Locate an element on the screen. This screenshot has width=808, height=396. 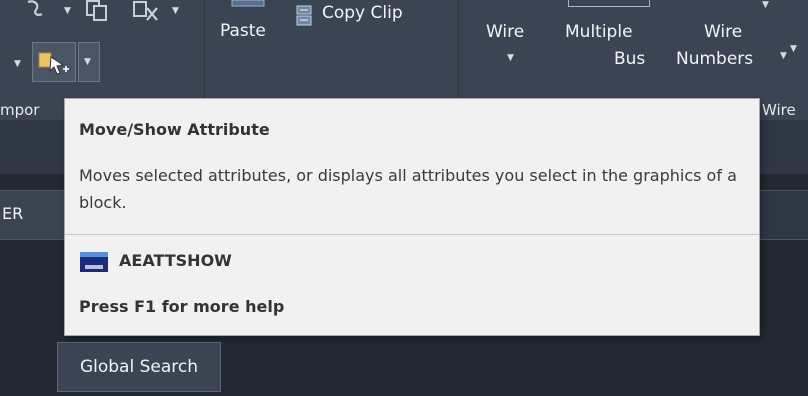
copy-clip-label: Copy Clip is located at coordinates (362, 13).